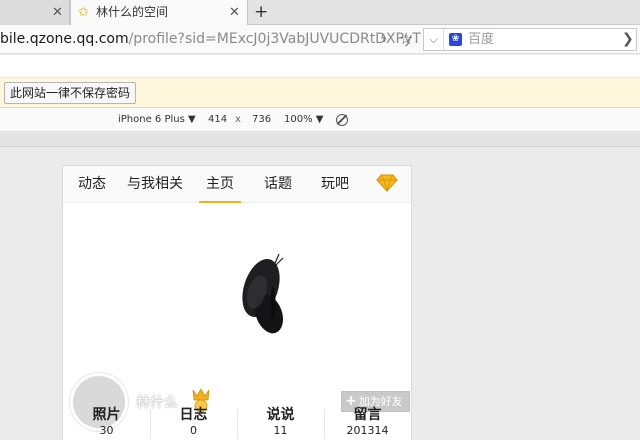  What do you see at coordinates (263, 293) in the screenshot?
I see `butterfly-cover-image` at bounding box center [263, 293].